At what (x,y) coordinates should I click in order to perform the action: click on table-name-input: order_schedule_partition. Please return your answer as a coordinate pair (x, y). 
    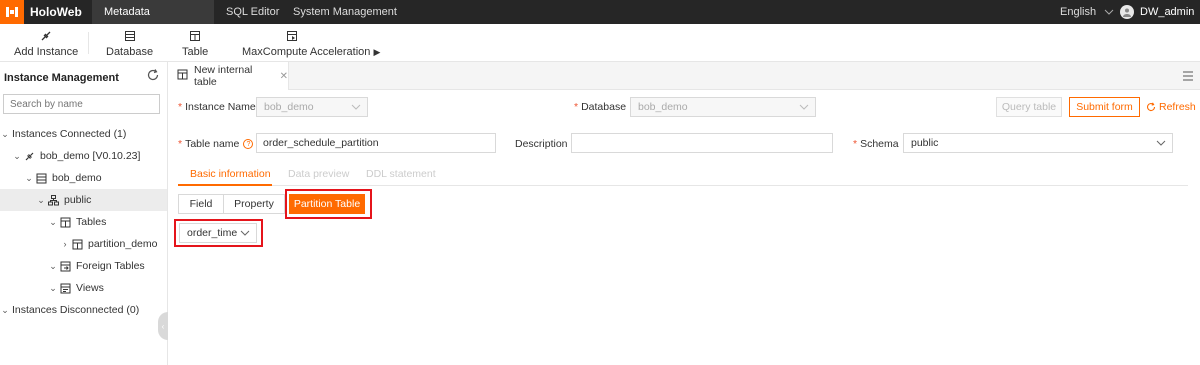
    Looking at the image, I should click on (376, 143).